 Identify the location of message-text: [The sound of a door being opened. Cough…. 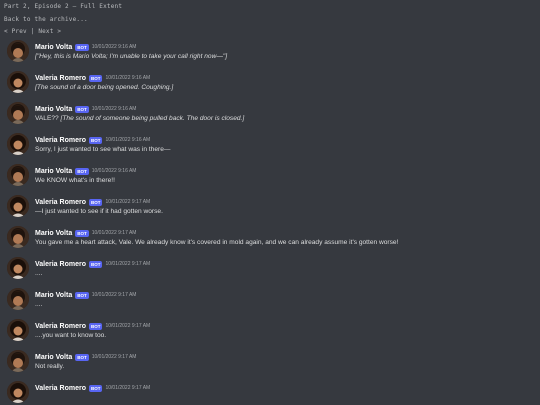
(104, 87).